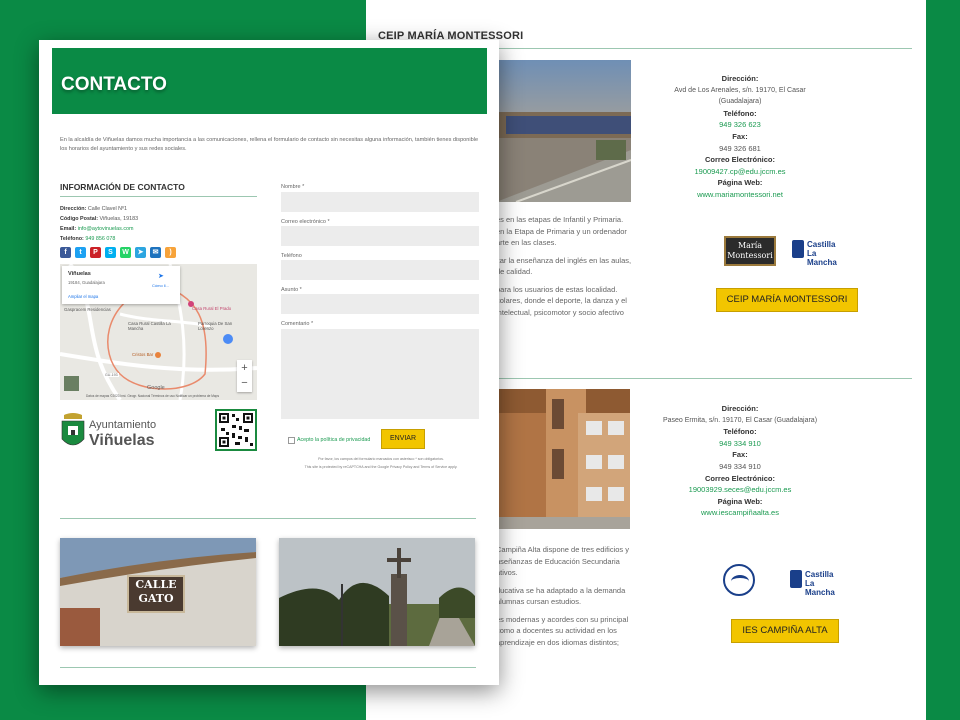  I want to click on map-zoom-control: + −, so click(244, 376).